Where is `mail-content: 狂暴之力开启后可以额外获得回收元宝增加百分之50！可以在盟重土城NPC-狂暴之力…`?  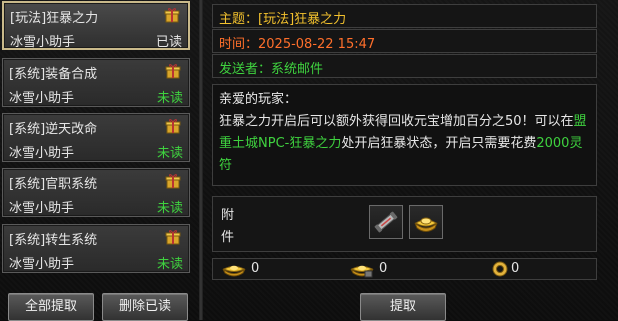
mail-content: 狂暴之力开启后可以额外获得回收元宝增加百分之50！可以在盟重土城NPC-狂暴之力… is located at coordinates (405, 144).